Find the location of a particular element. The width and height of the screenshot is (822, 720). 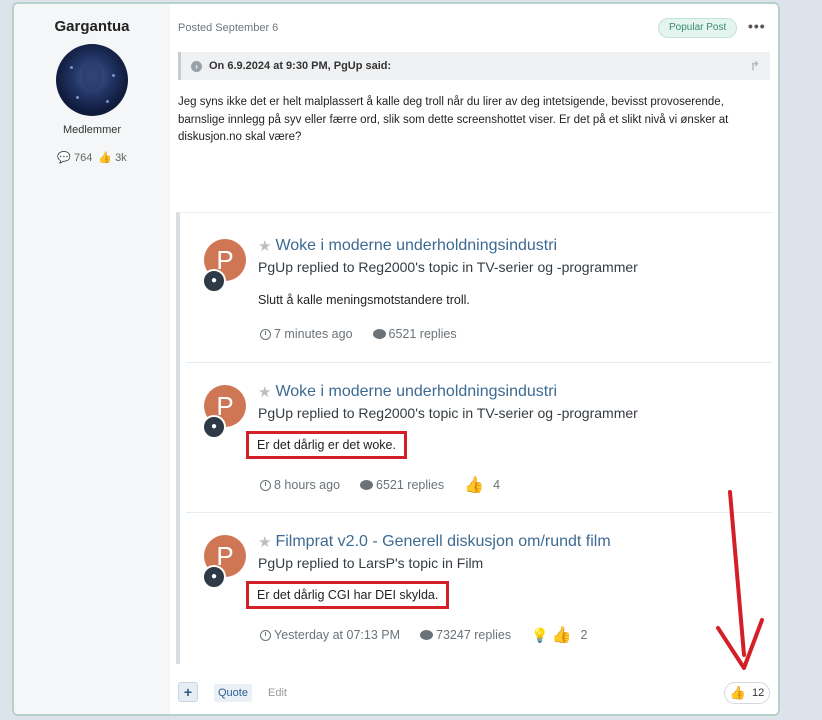

activity-reactions: 👍 4 is located at coordinates (482, 485).